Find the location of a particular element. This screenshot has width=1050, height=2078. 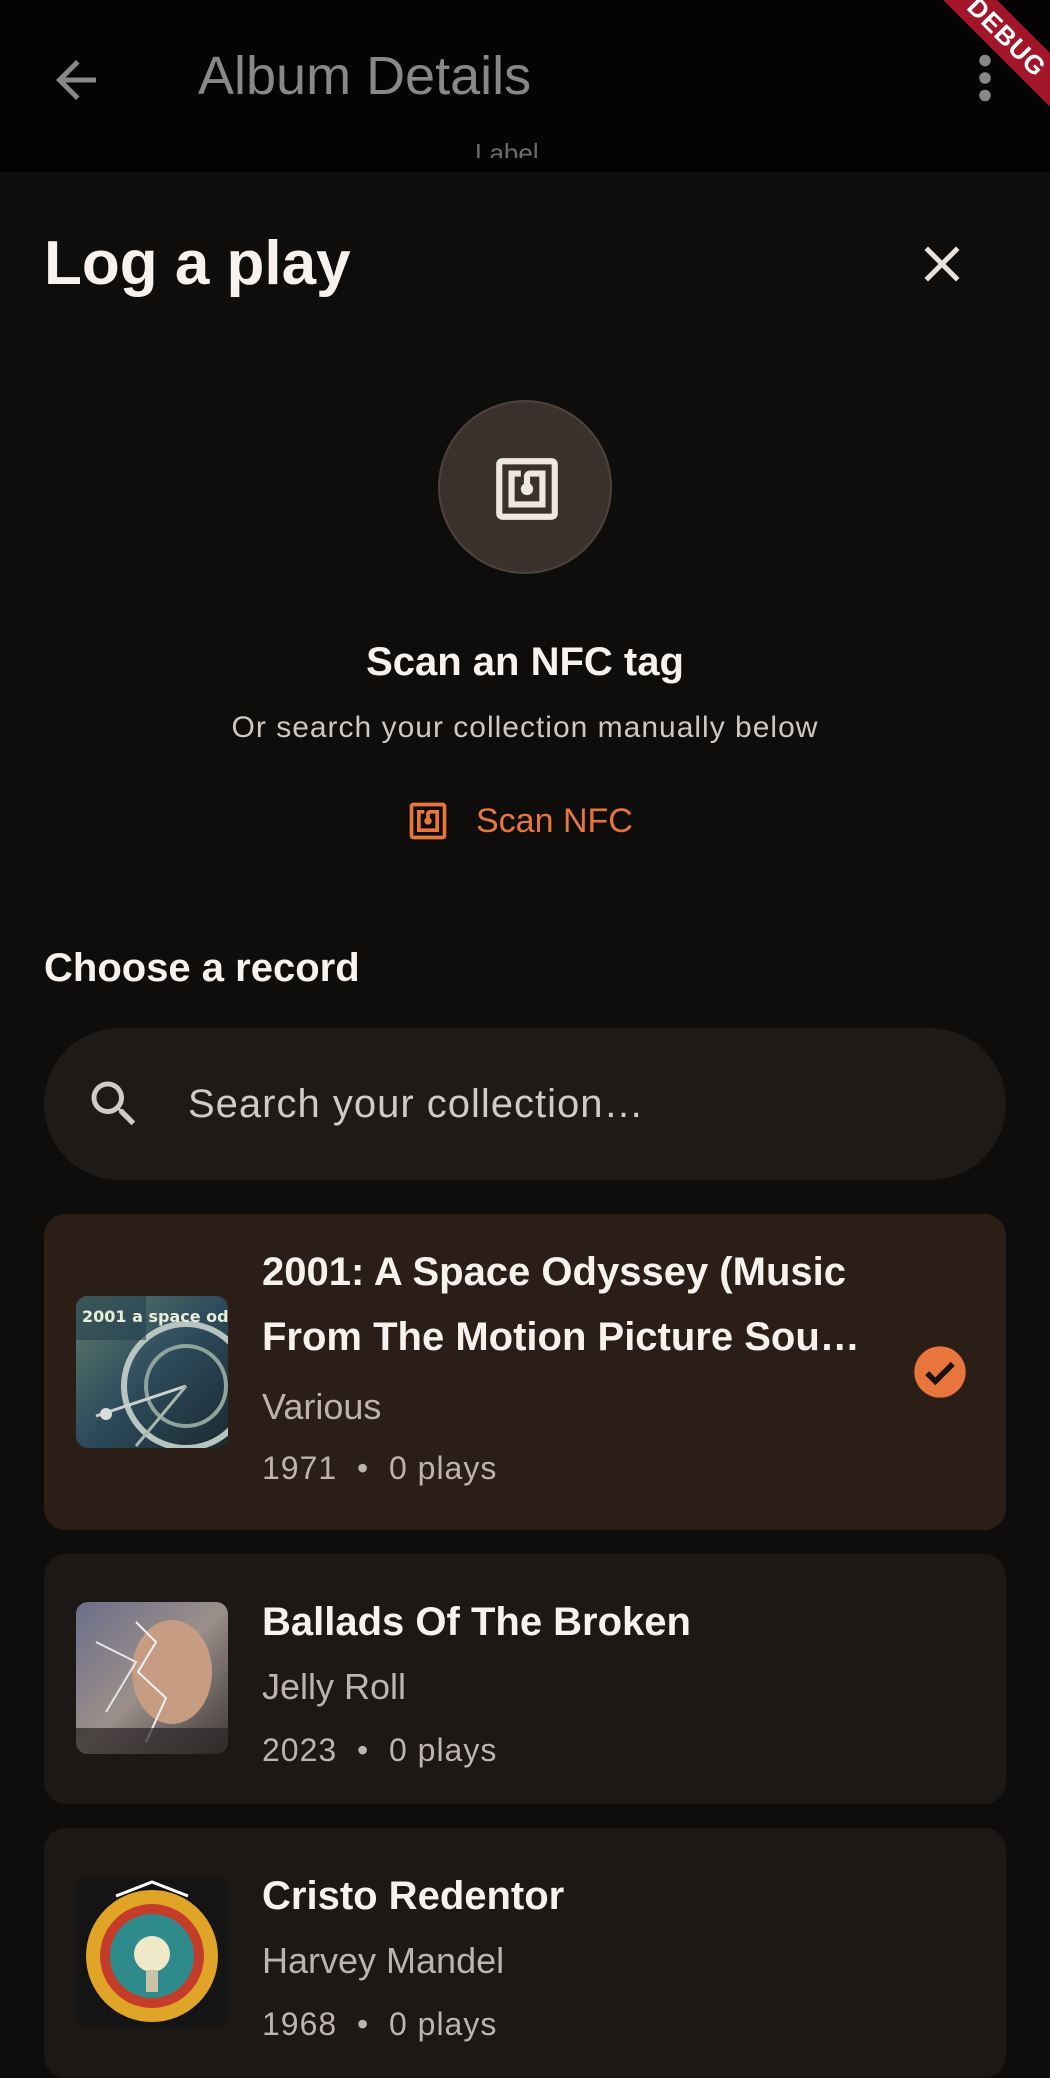

scan-heading: Scan an NFC tag is located at coordinates (525, 662).